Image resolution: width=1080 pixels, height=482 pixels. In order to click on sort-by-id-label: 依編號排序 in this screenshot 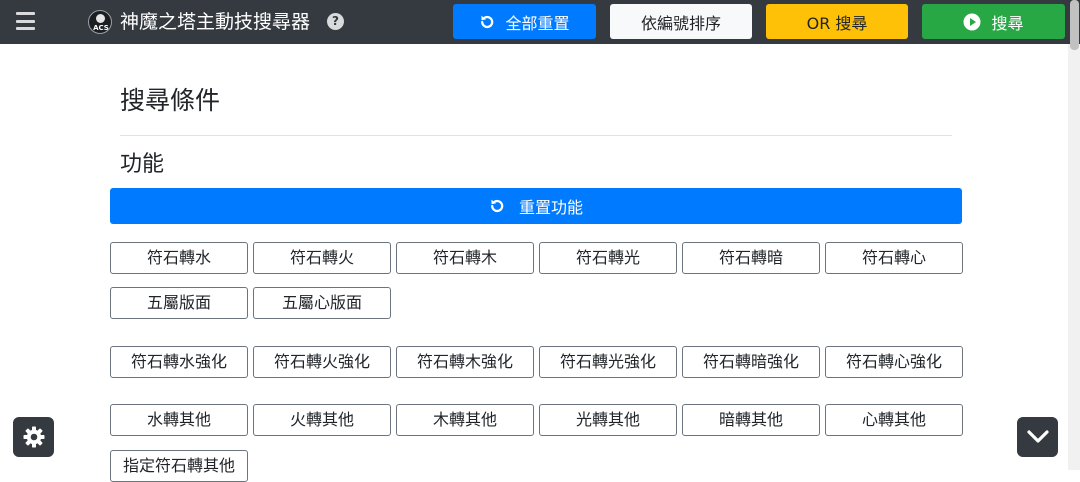, I will do `click(680, 23)`.